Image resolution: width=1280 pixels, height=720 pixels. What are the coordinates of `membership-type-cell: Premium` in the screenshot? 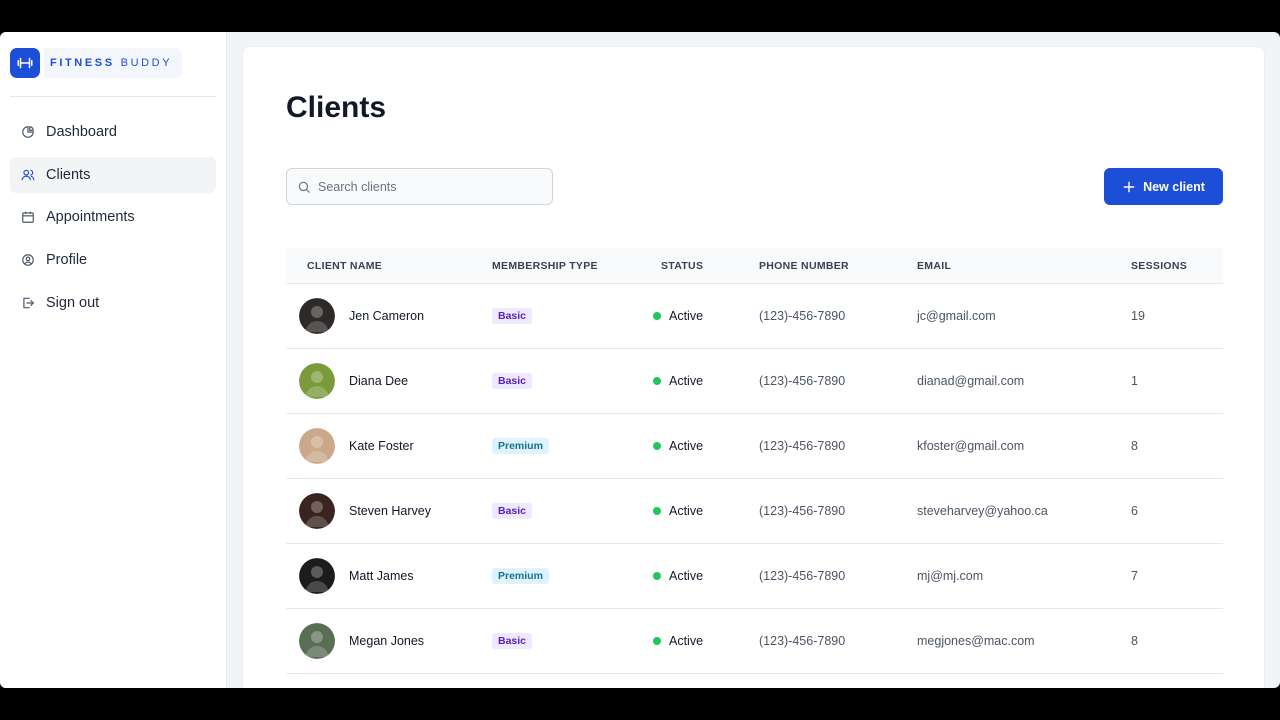 It's located at (520, 576).